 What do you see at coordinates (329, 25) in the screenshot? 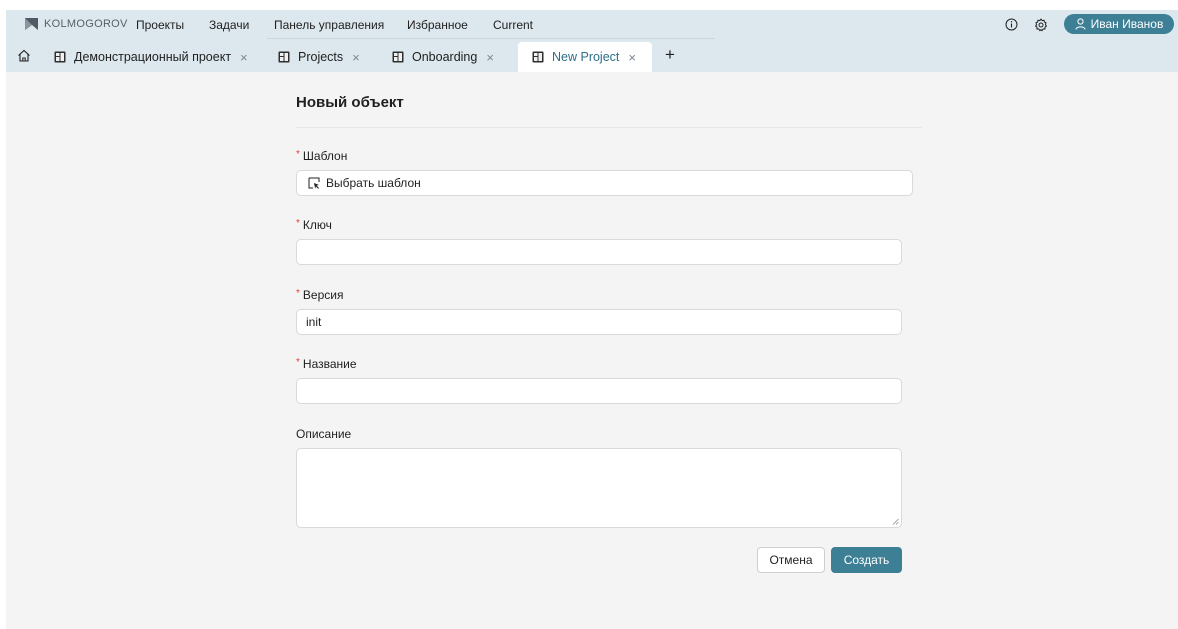
I see `nav-item-dashboard: Панель управления` at bounding box center [329, 25].